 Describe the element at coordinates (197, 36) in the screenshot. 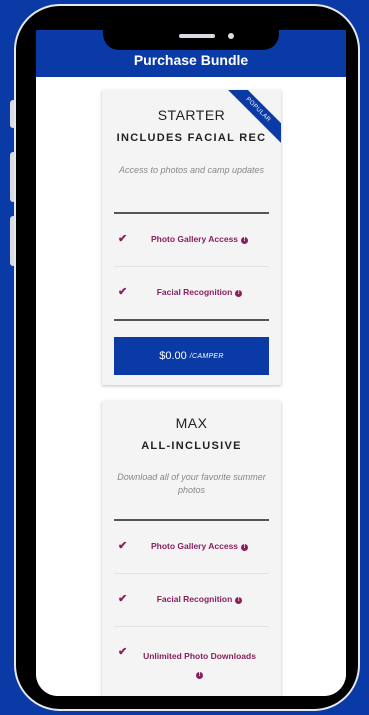

I see `speaker-icon` at that location.